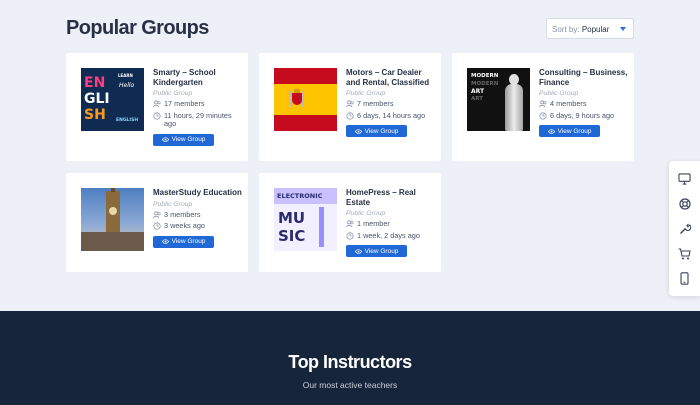  Describe the element at coordinates (297, 99) in the screenshot. I see `coat-of-arms` at that location.